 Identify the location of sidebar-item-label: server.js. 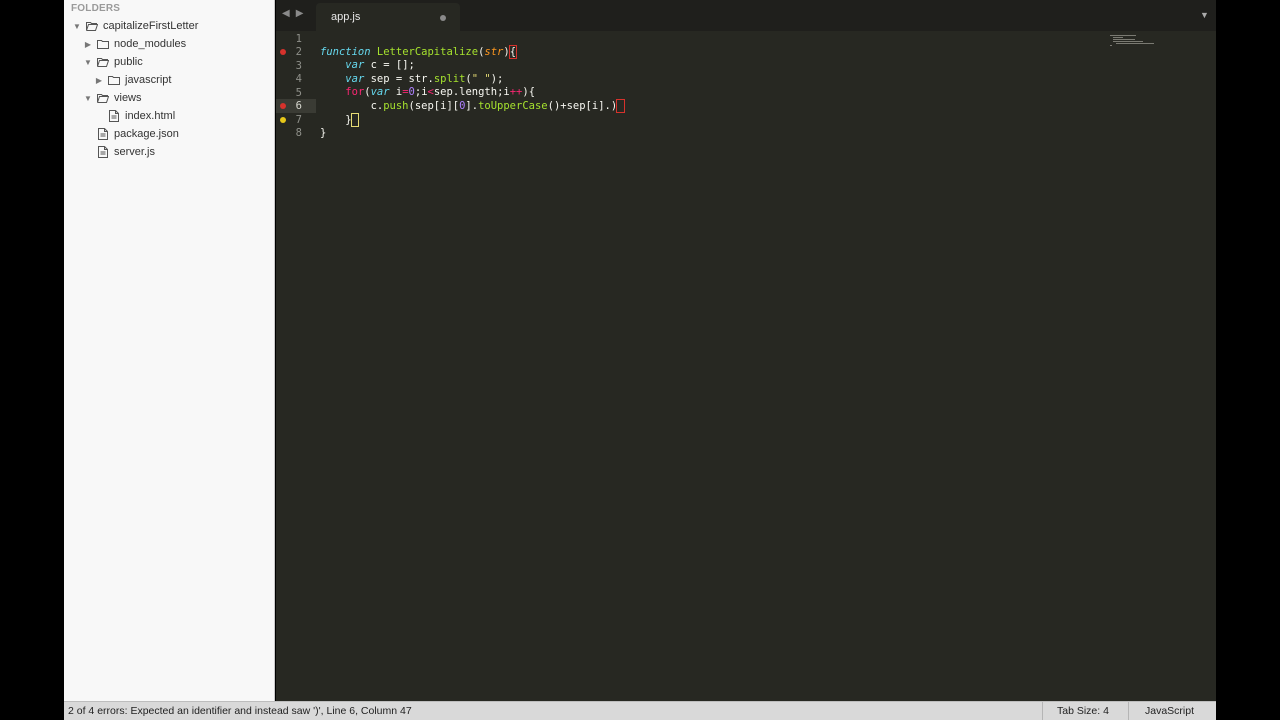
(134, 152).